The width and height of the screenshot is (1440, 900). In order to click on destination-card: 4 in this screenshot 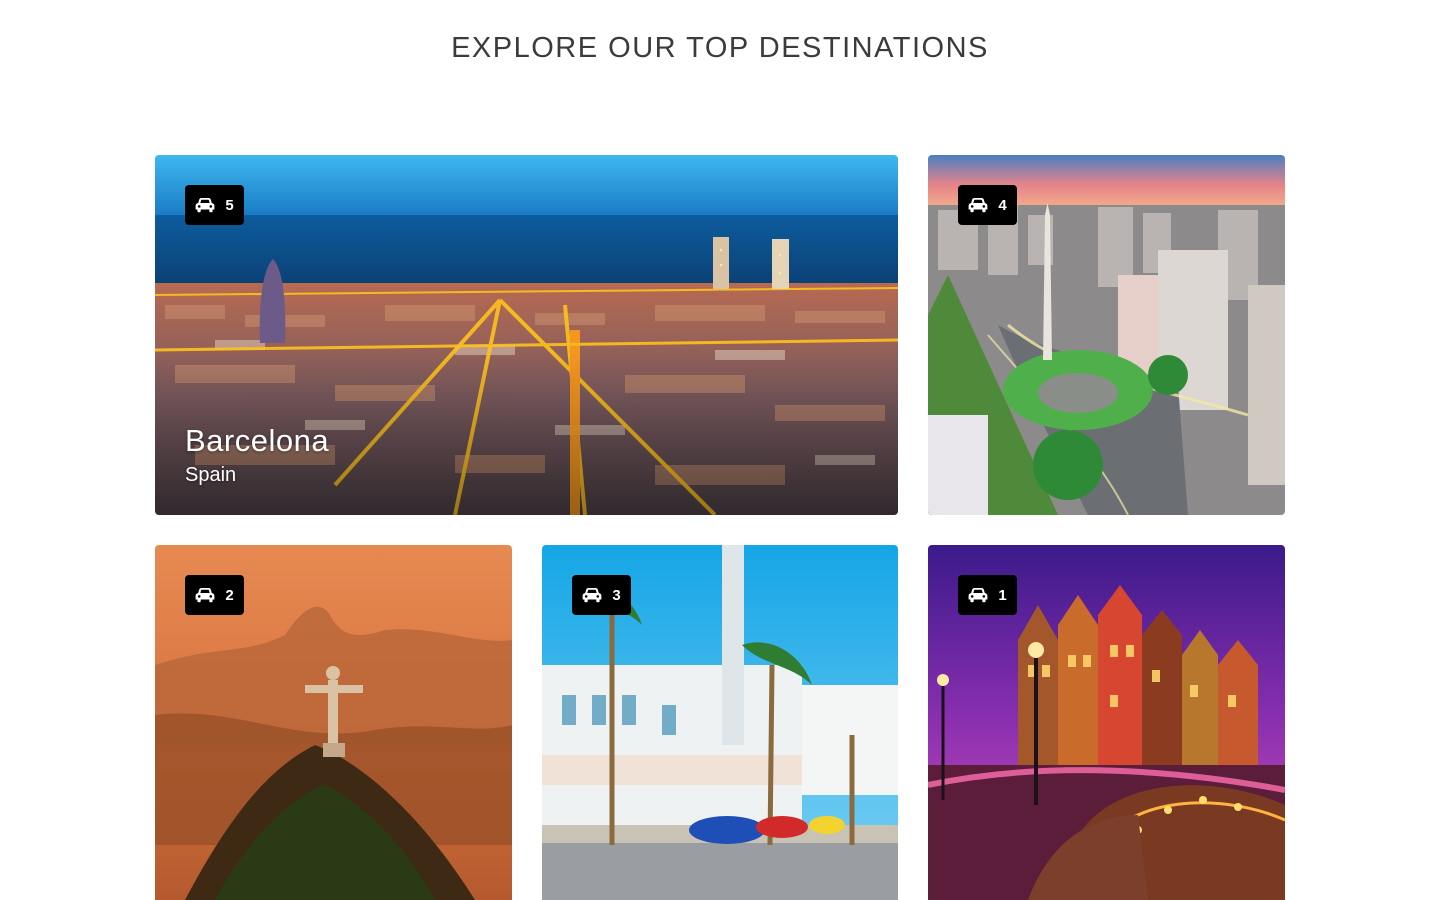, I will do `click(1106, 335)`.